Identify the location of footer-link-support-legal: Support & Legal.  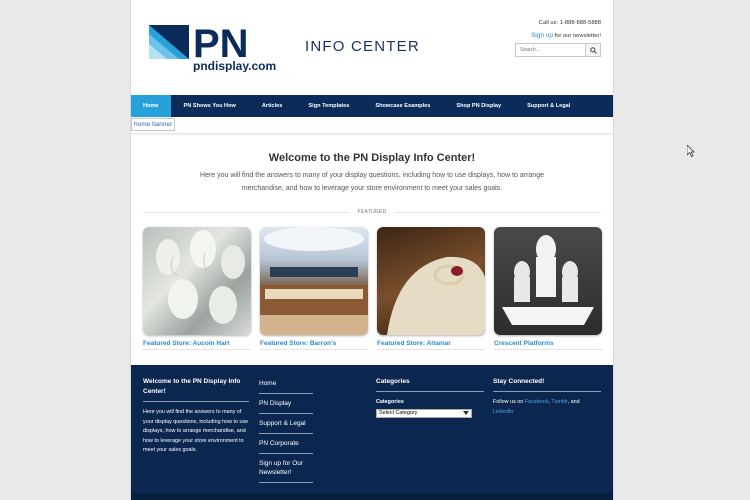
(286, 426).